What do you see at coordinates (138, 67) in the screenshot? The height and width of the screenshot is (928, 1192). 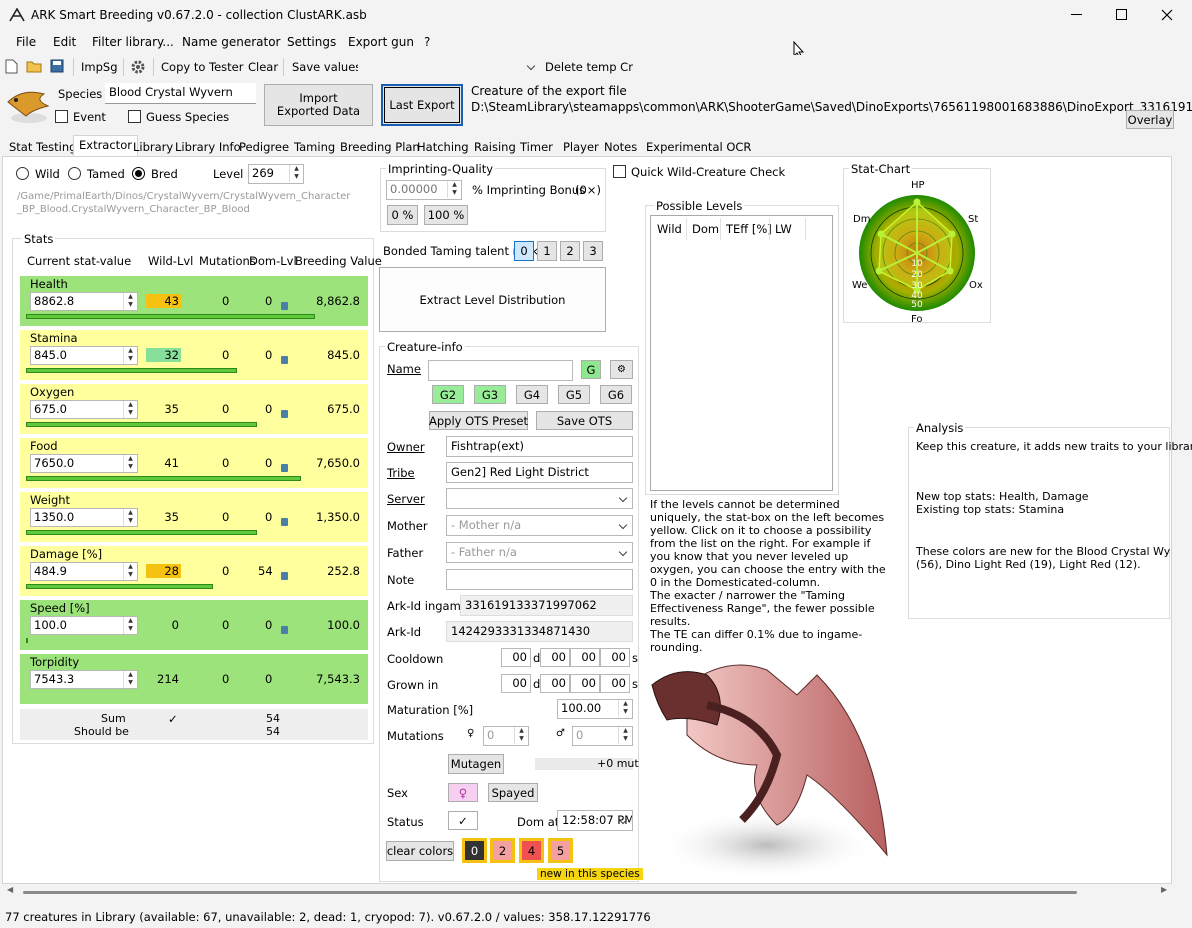 I see `gear-icon` at bounding box center [138, 67].